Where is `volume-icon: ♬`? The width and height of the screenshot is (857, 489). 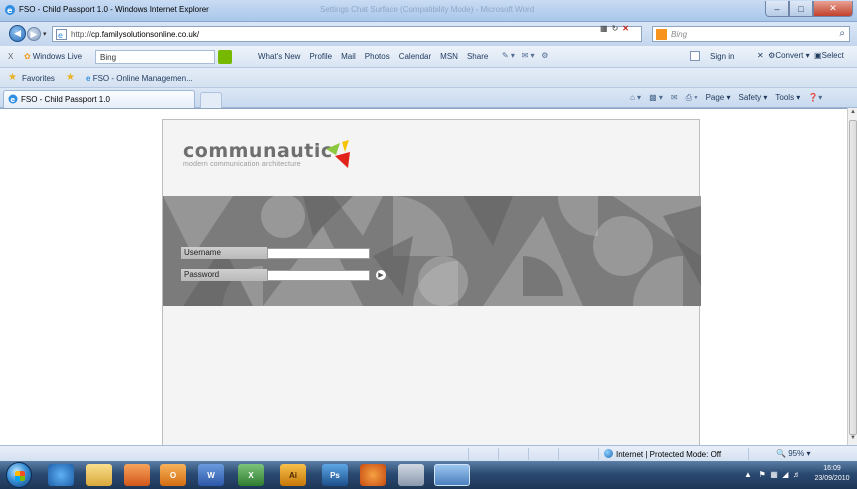 volume-icon: ♬ is located at coordinates (797, 474).